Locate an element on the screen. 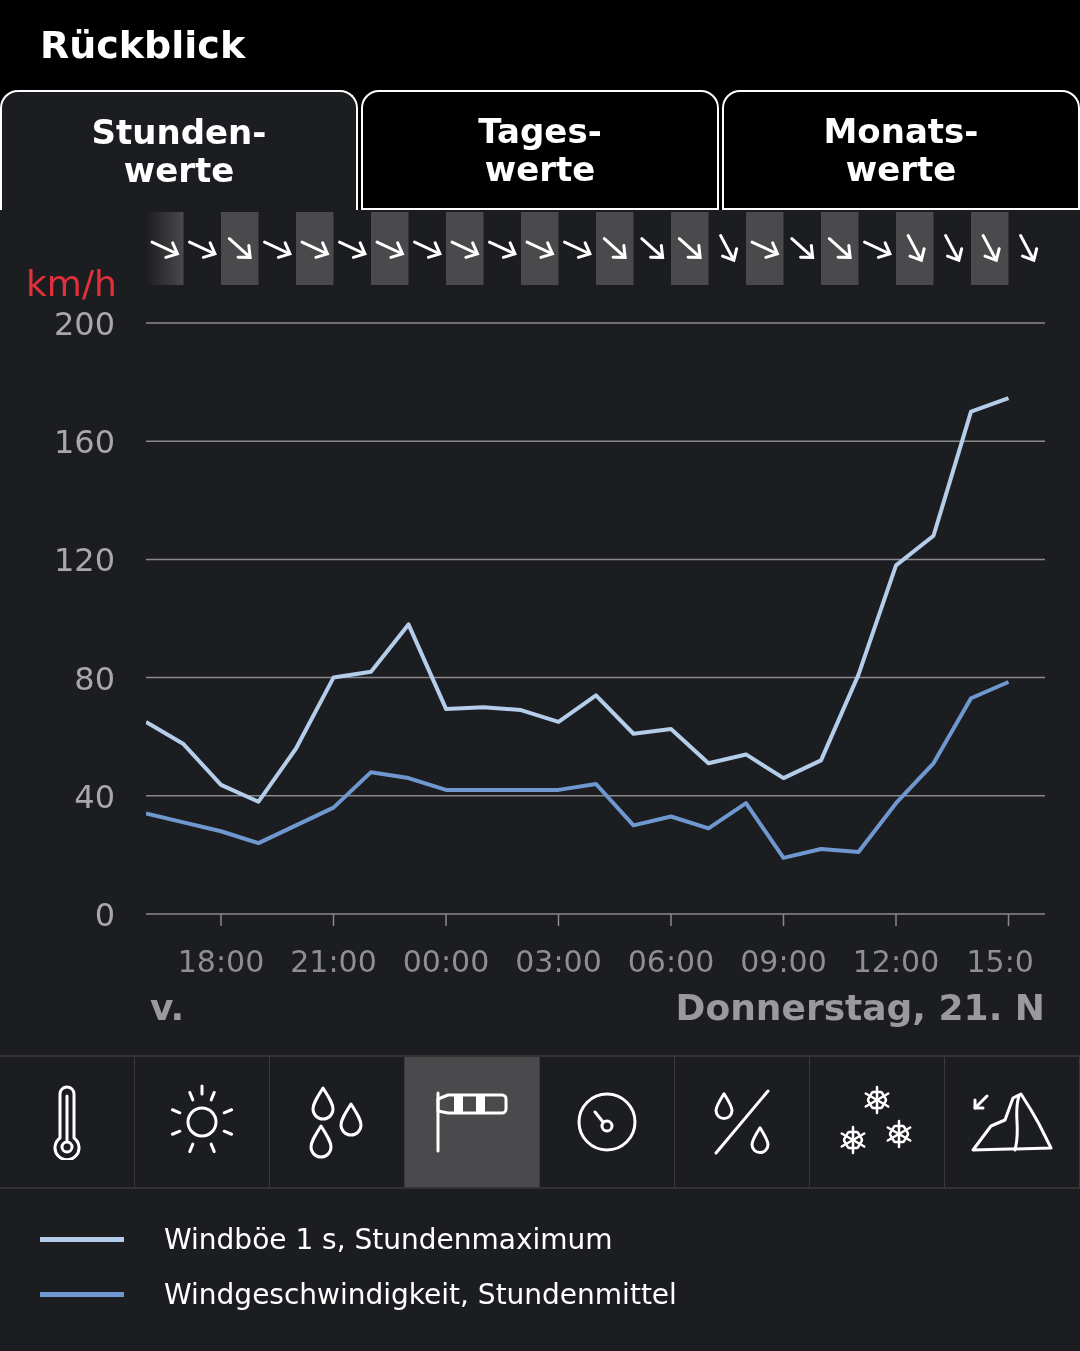 The height and width of the screenshot is (1351, 1080). y-axis-label: 80 is located at coordinates (94, 678).